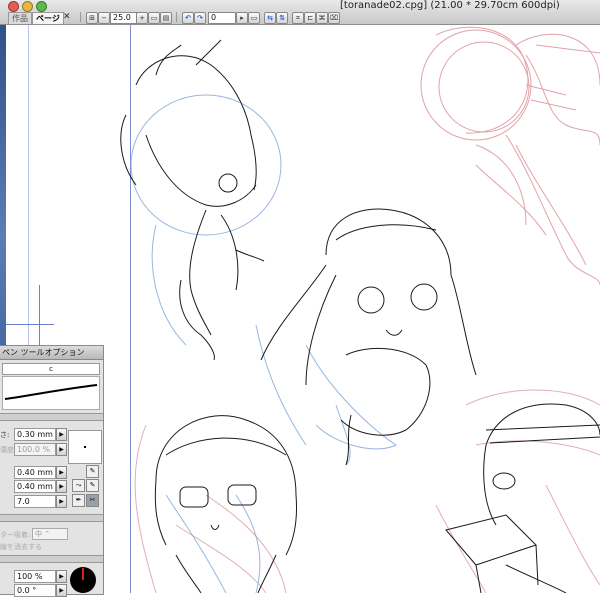  What do you see at coordinates (51, 369) in the screenshot?
I see `brush-preset-selector: c` at bounding box center [51, 369].